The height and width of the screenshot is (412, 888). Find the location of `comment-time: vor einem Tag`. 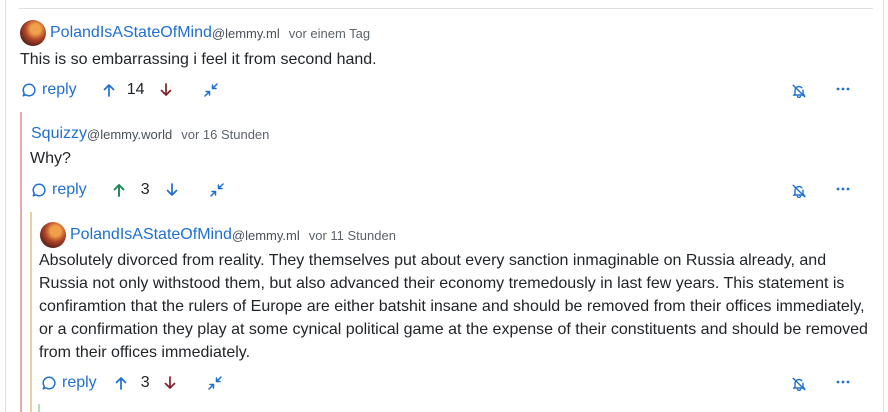

comment-time: vor einem Tag is located at coordinates (329, 33).